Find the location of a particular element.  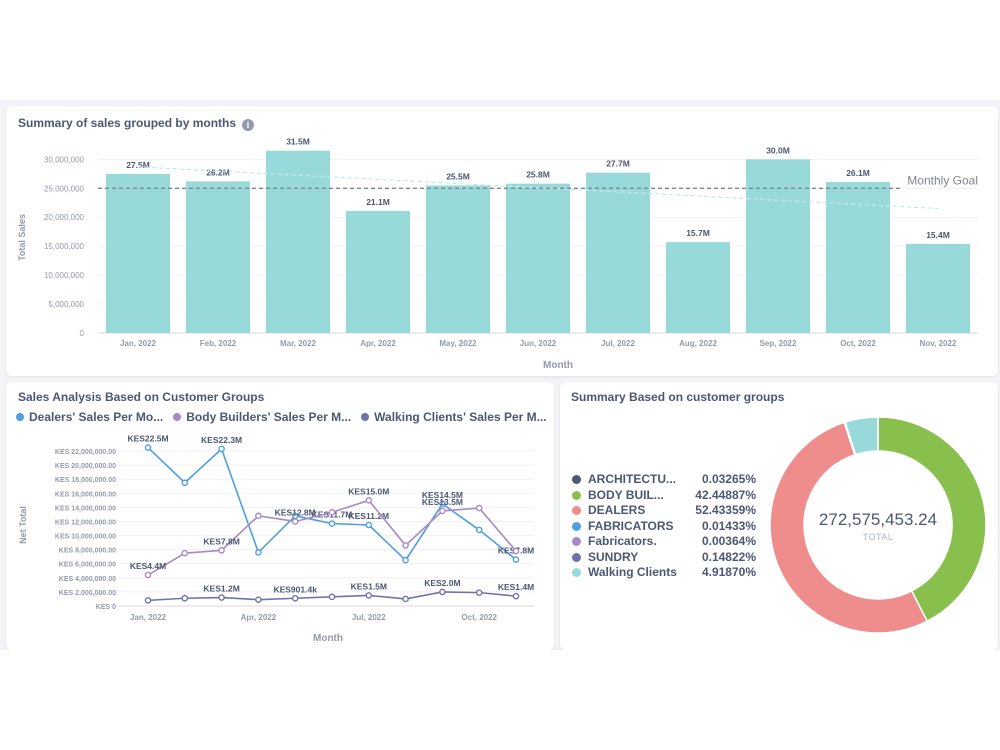

bar-x-tick-label: Oct, 2022 is located at coordinates (858, 343).